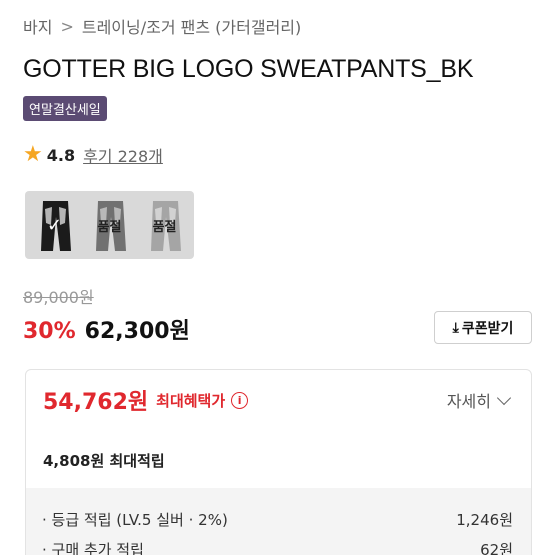 The height and width of the screenshot is (555, 555). What do you see at coordinates (504, 397) in the screenshot?
I see `chevron-down-icon` at bounding box center [504, 397].